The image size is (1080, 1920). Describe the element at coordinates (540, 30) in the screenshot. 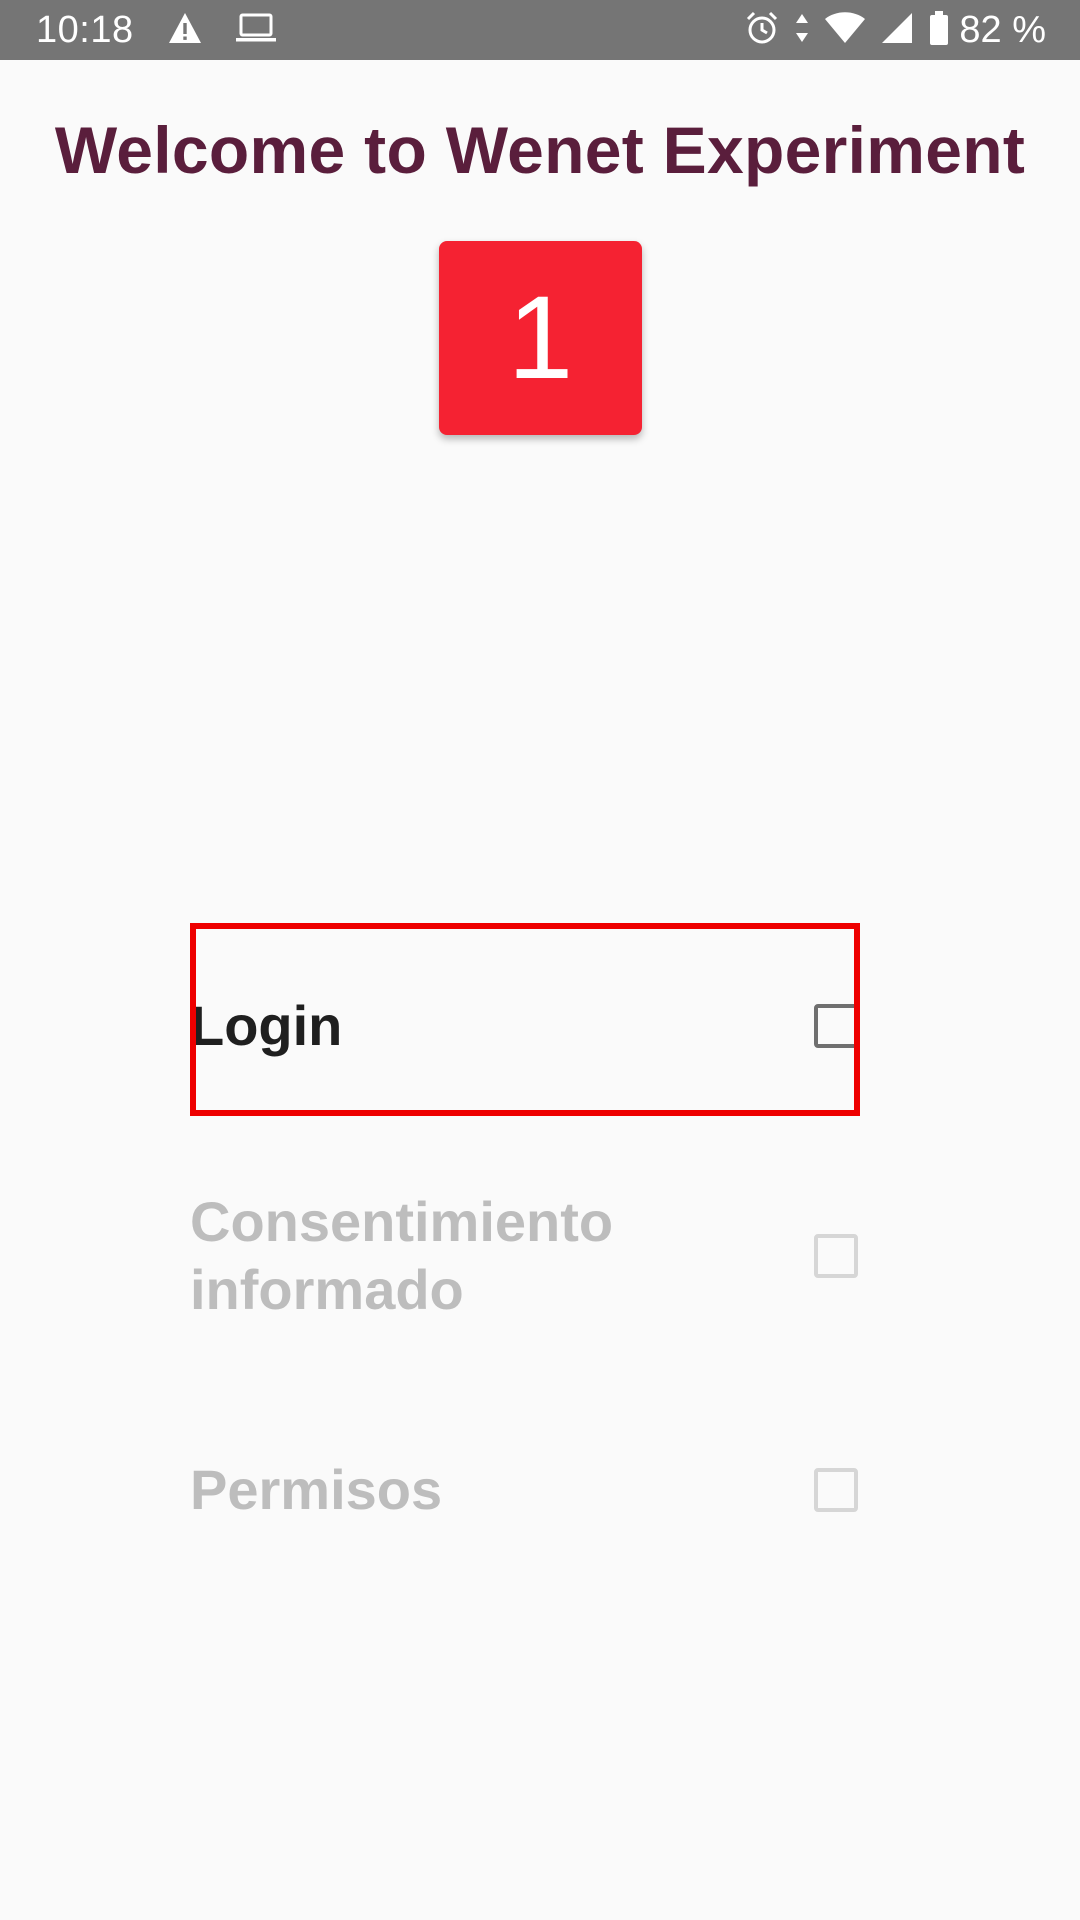

I see `status-bar: 10:18 82 %` at that location.